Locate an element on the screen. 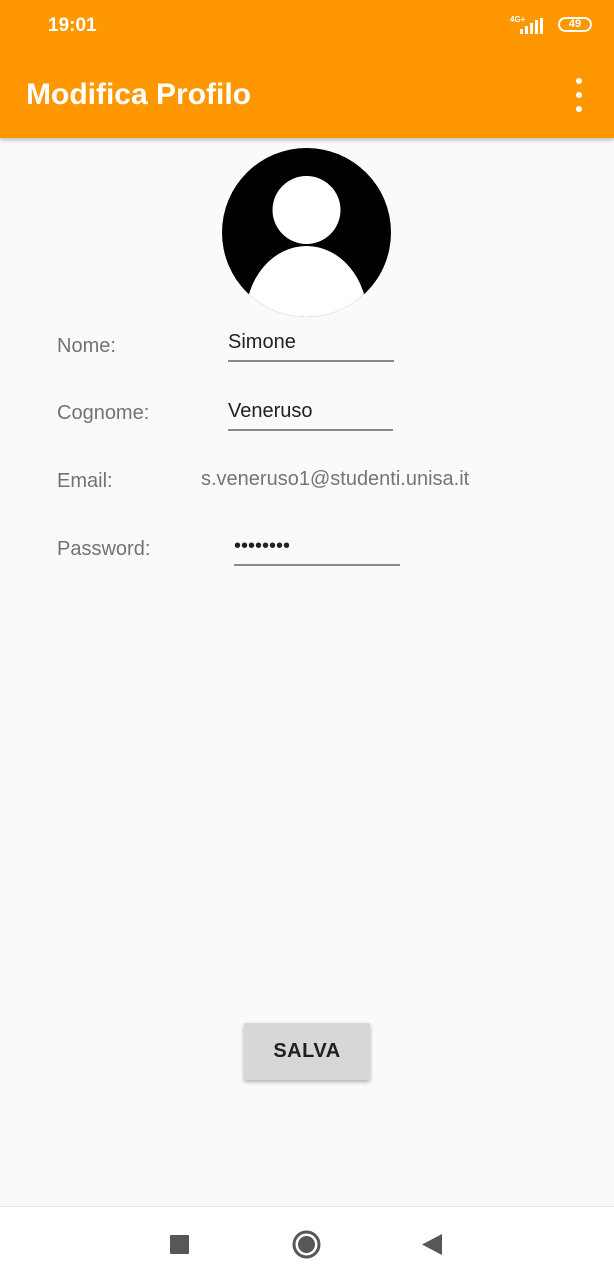  signal-icon is located at coordinates (531, 26).